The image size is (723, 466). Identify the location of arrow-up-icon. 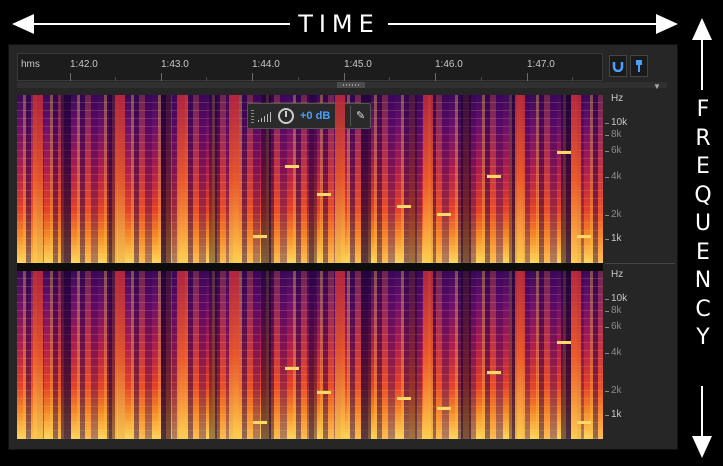
(702, 29).